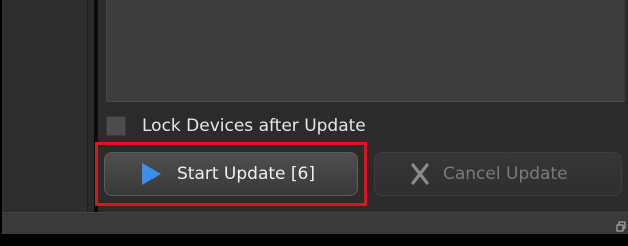  Describe the element at coordinates (116, 126) in the screenshot. I see `lock-devices-checkbox` at that location.